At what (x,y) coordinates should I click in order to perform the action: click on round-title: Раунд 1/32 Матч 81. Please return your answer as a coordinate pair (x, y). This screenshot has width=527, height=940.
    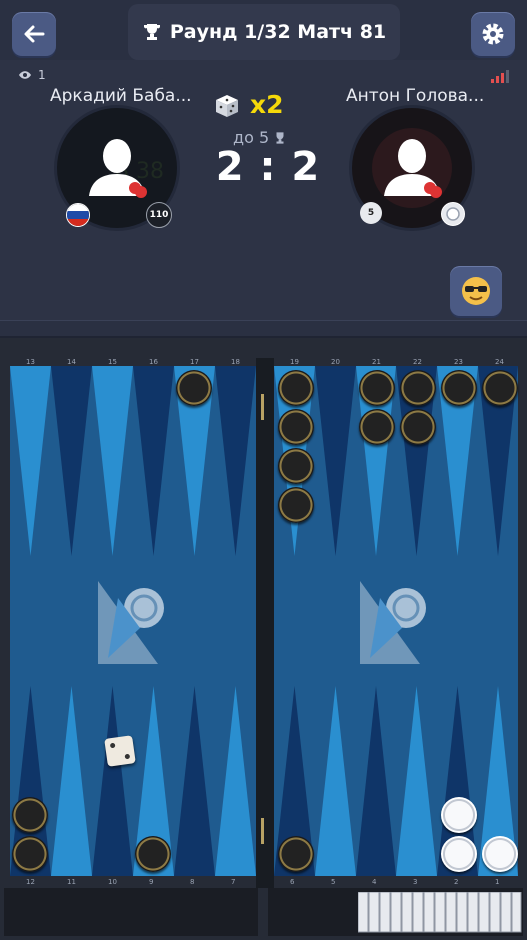
    Looking at the image, I should click on (264, 32).